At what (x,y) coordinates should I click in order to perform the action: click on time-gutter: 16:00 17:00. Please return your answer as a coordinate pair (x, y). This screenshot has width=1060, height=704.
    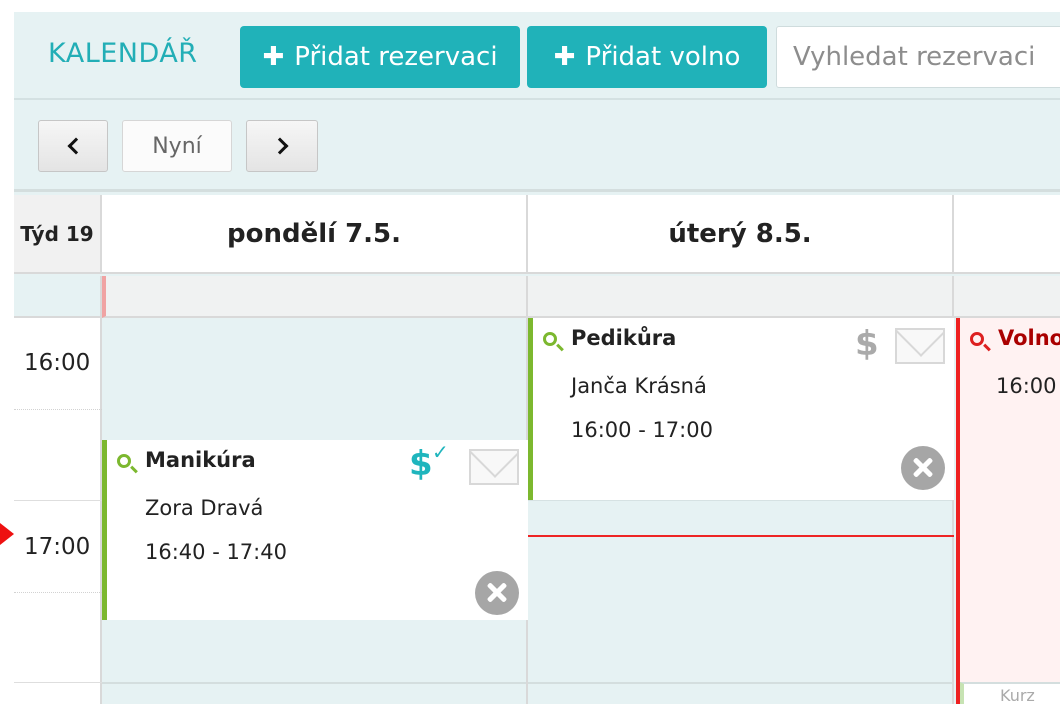
    Looking at the image, I should click on (58, 511).